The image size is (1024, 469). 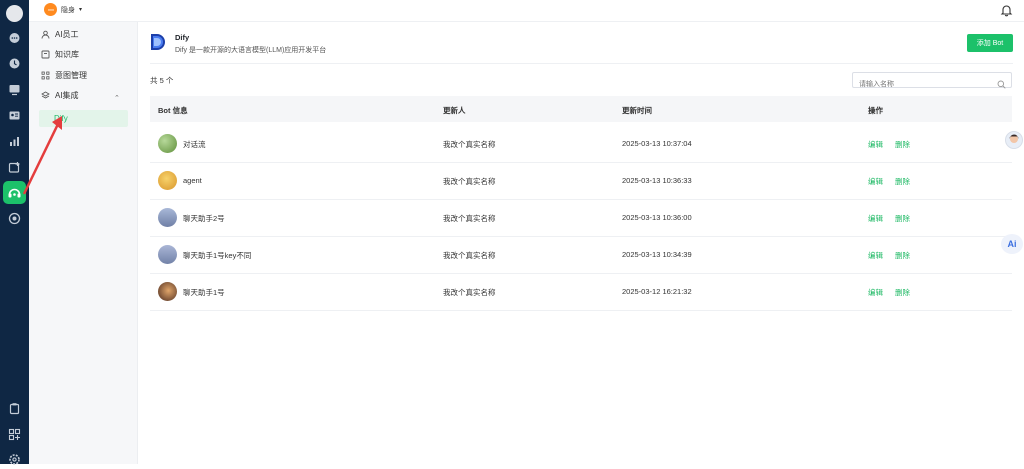 I want to click on sidebar-item-ai-integration: AI集成, so click(x=60, y=95).